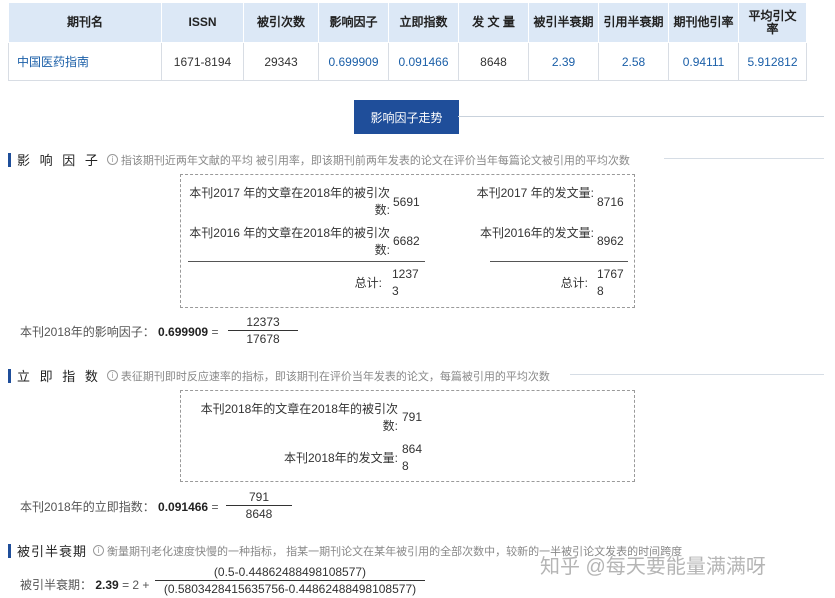 The image size is (835, 598). I want to click on header-immediacy-index: 立即指数, so click(423, 22).